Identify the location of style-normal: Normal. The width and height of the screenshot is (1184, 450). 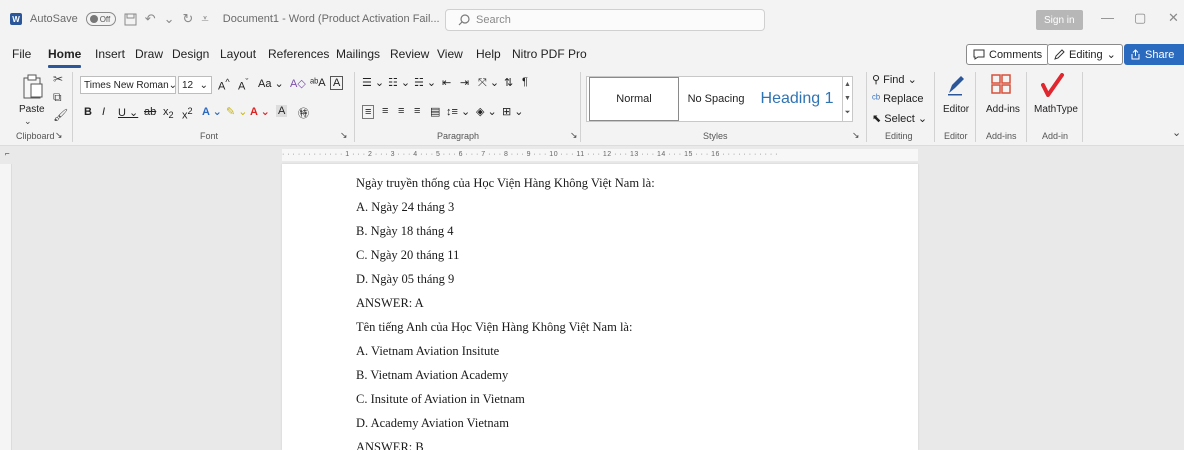
(634, 99).